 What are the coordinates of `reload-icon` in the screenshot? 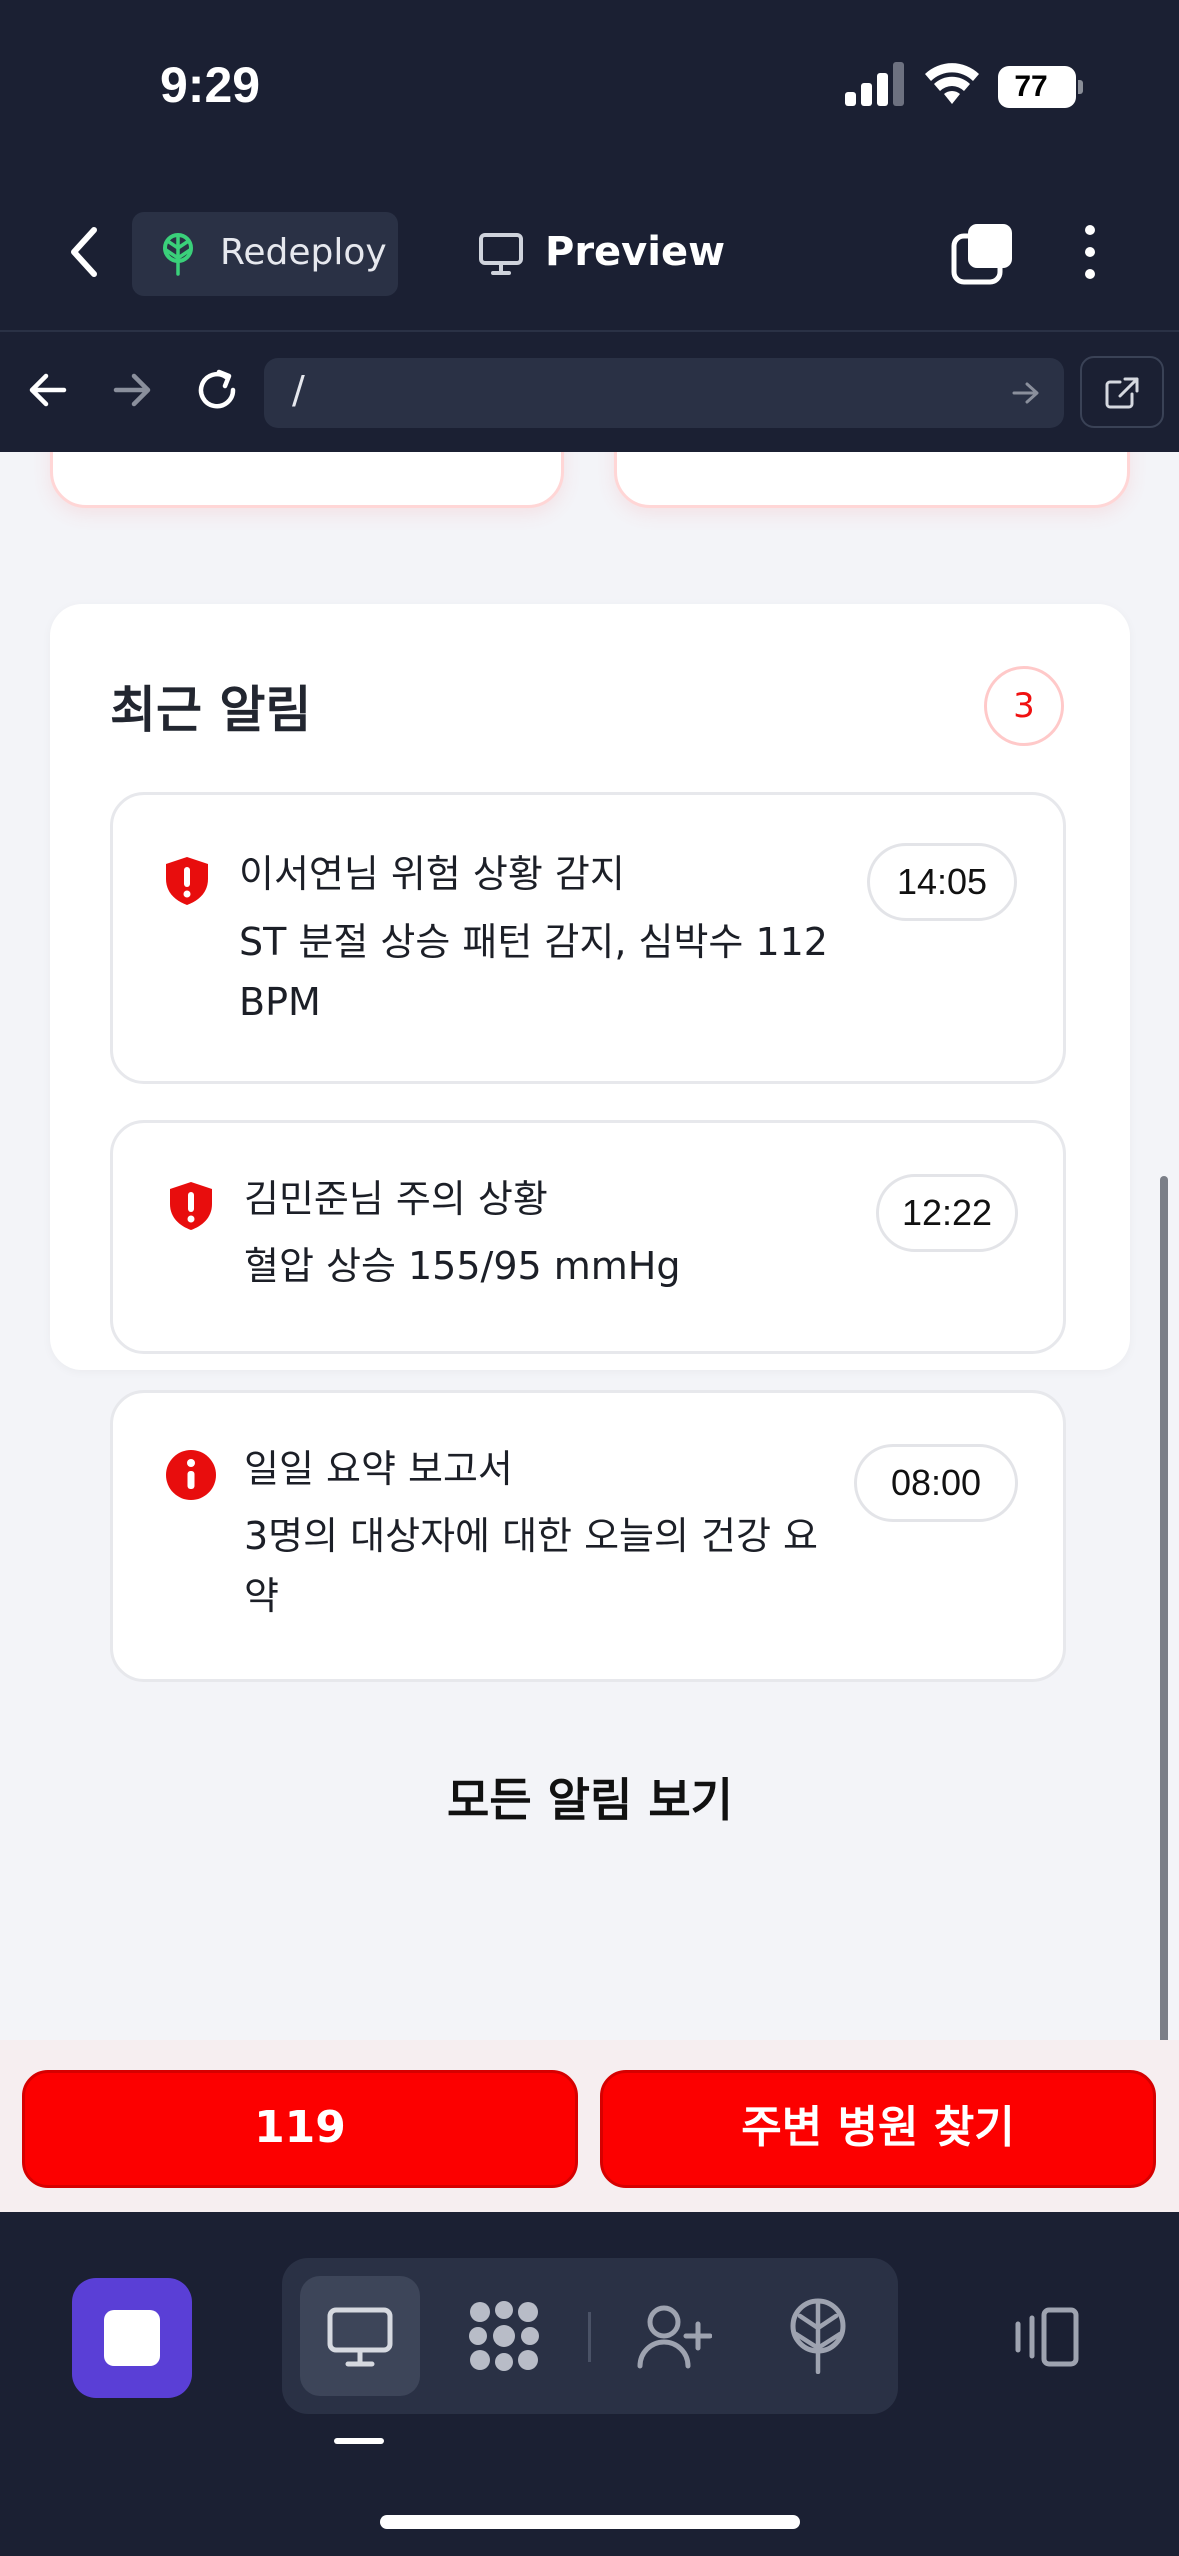 It's located at (217, 390).